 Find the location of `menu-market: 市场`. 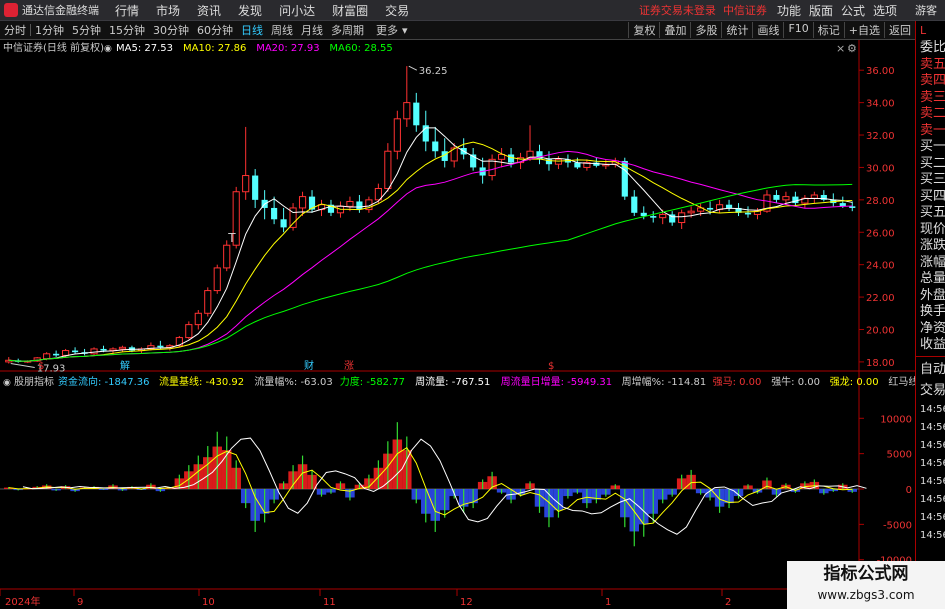

menu-market: 市场 is located at coordinates (168, 10).